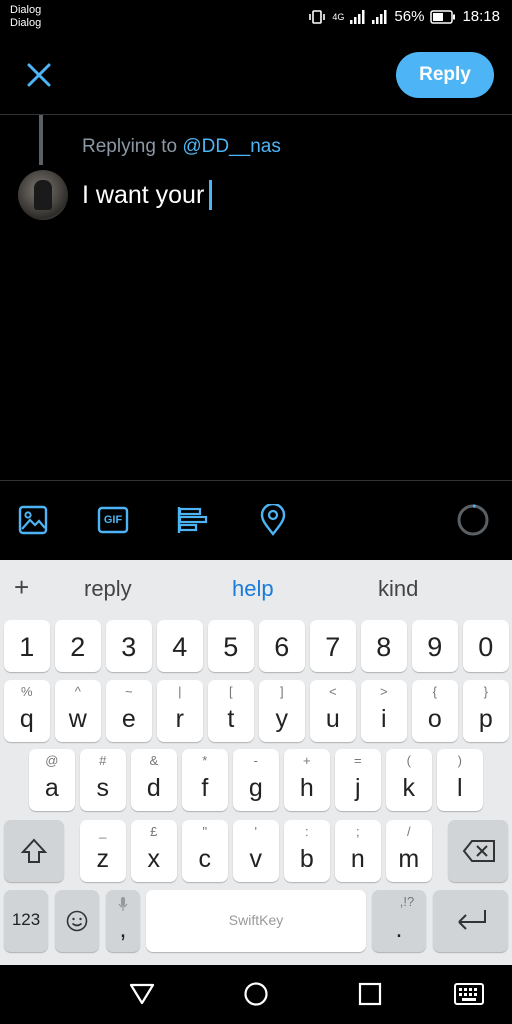  I want to click on key-m: / m, so click(409, 851).